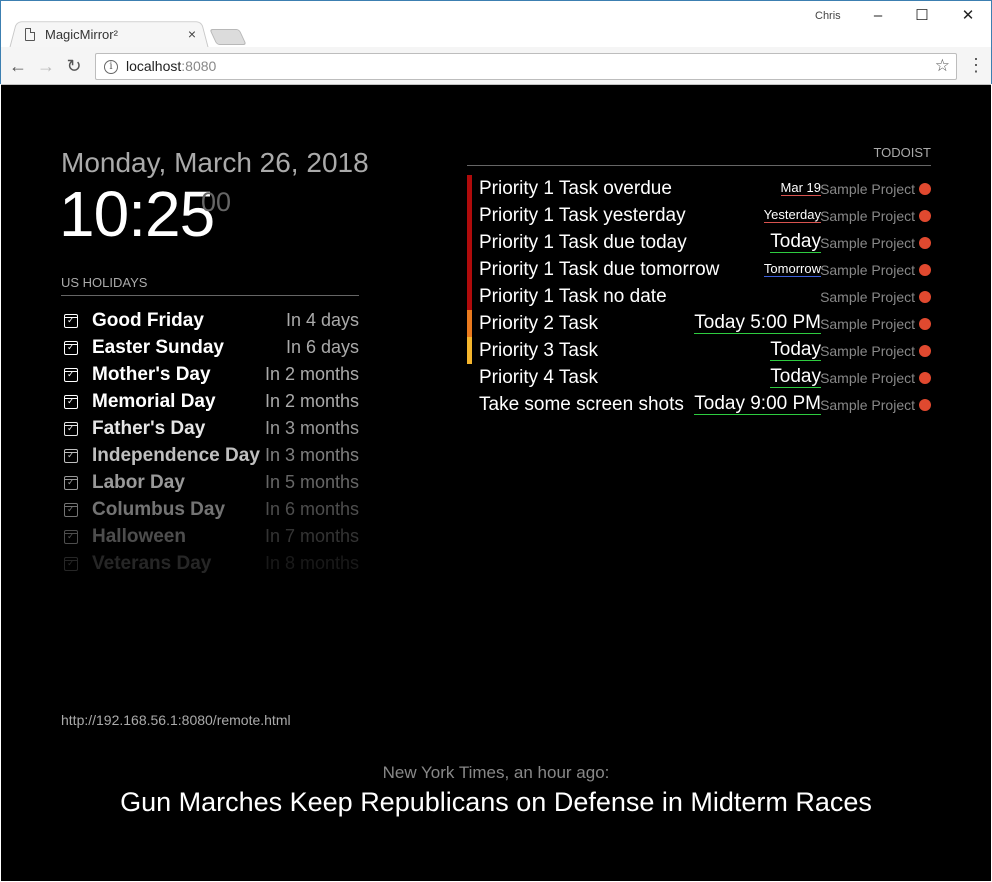 The width and height of the screenshot is (992, 882). What do you see at coordinates (192, 34) in the screenshot?
I see `tab-close-icon: ×` at bounding box center [192, 34].